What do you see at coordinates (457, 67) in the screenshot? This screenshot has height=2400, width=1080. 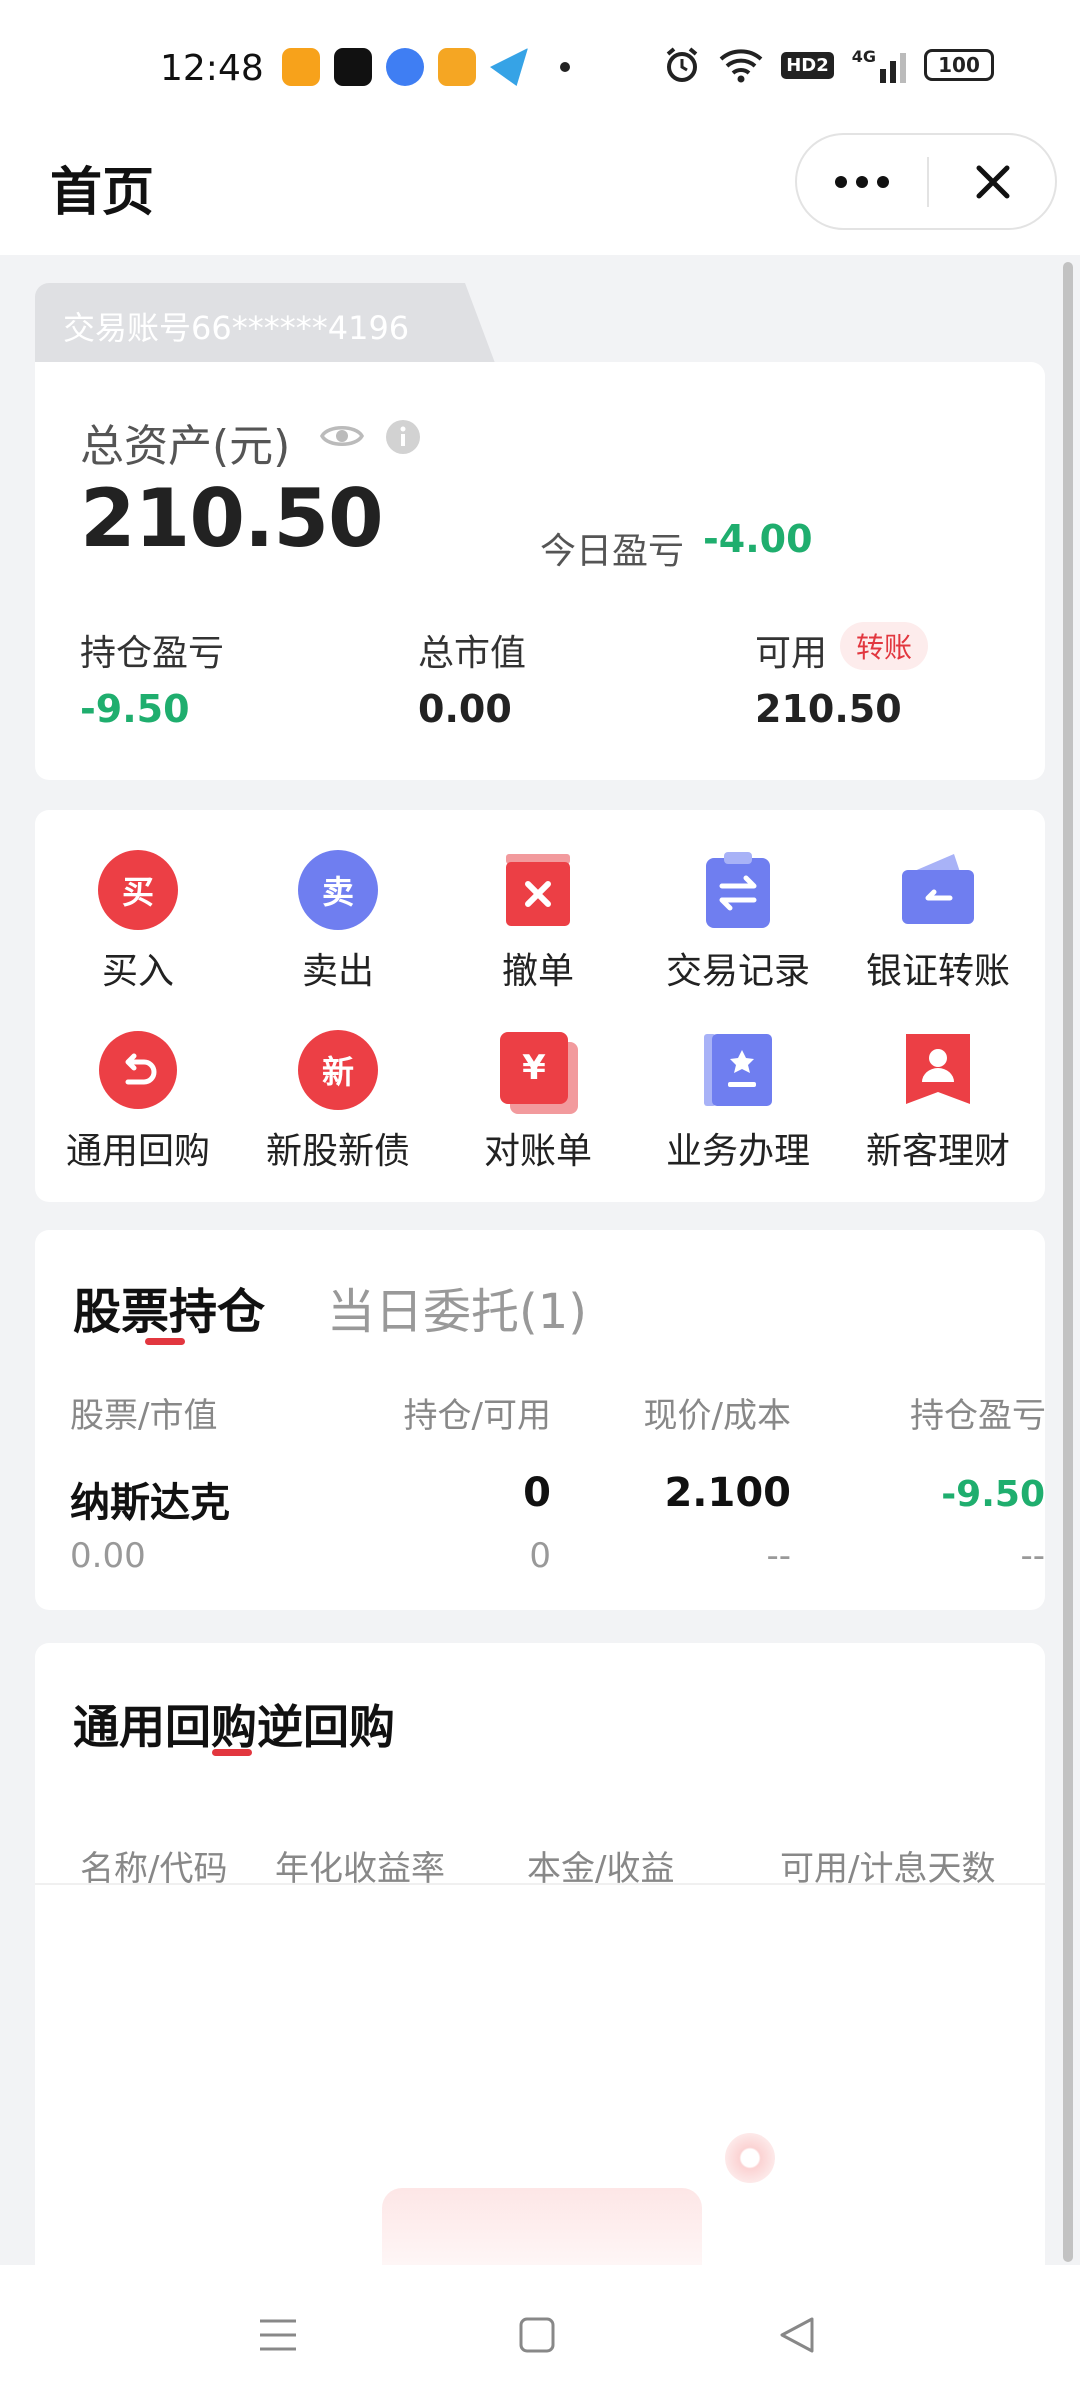 I see `video-app-icon` at bounding box center [457, 67].